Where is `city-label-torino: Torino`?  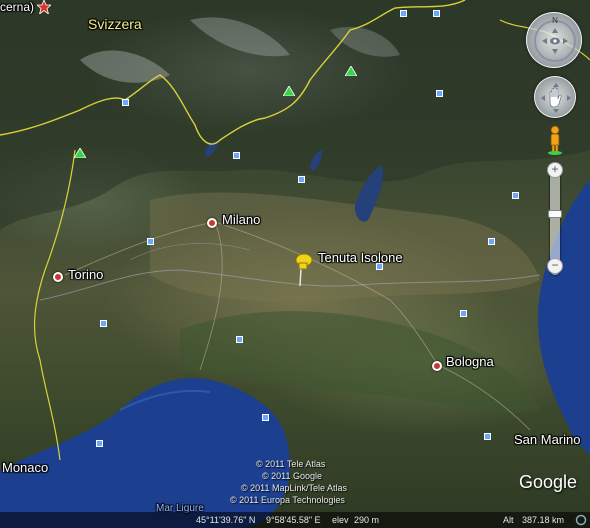
city-label-torino: Torino is located at coordinates (85, 274).